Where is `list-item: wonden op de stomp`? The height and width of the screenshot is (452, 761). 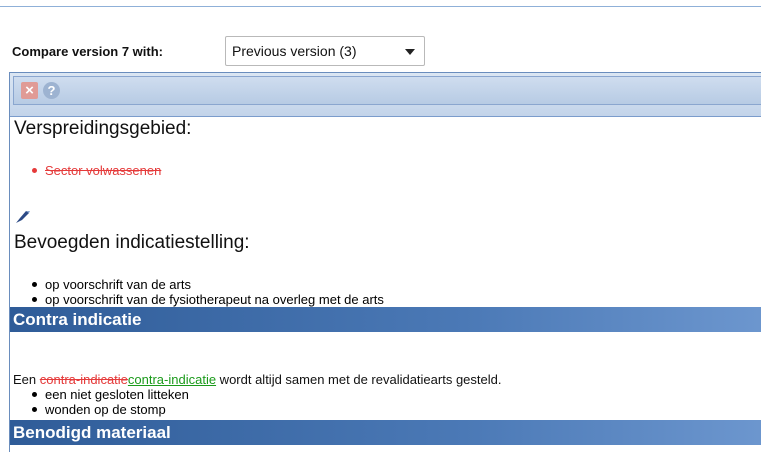 list-item: wonden op de stomp is located at coordinates (110, 409).